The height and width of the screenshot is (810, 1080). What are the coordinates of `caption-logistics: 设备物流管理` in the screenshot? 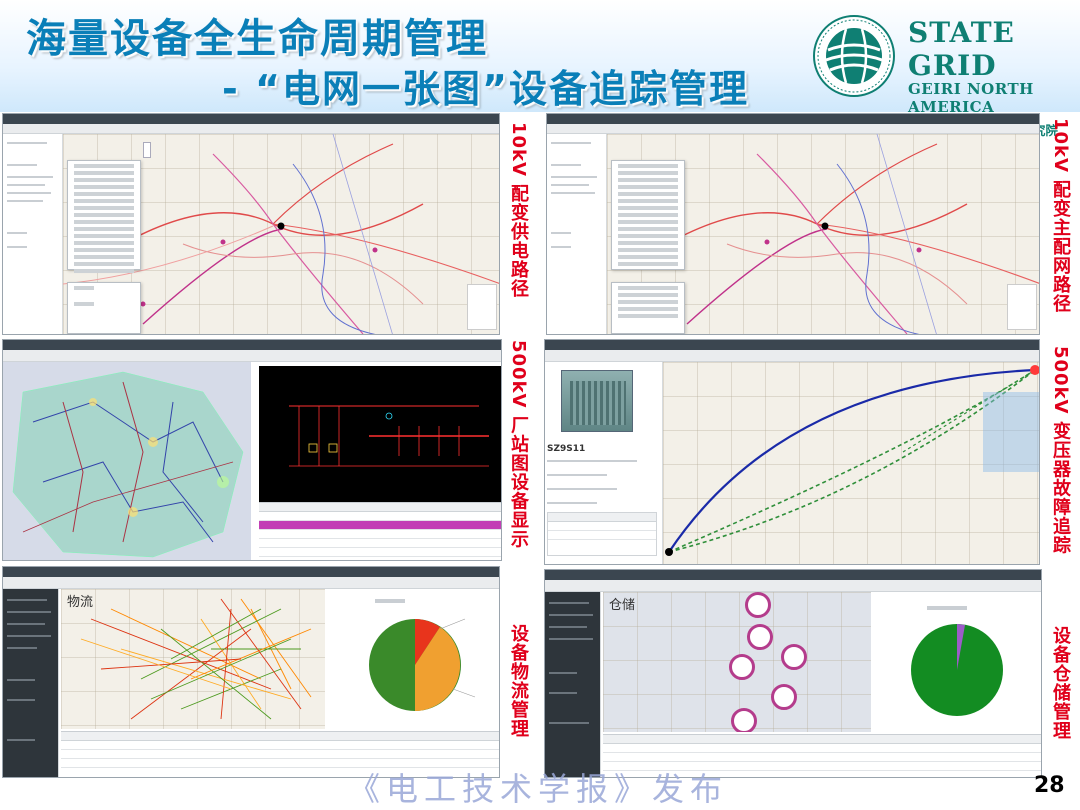 It's located at (518, 681).